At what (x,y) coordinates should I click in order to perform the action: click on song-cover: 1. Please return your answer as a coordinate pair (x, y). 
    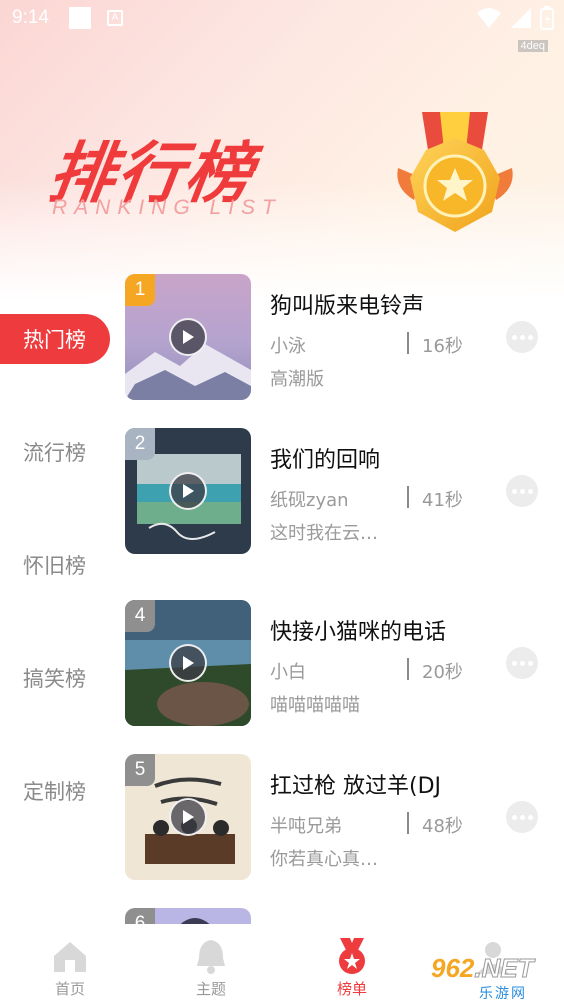
    Looking at the image, I should click on (188, 337).